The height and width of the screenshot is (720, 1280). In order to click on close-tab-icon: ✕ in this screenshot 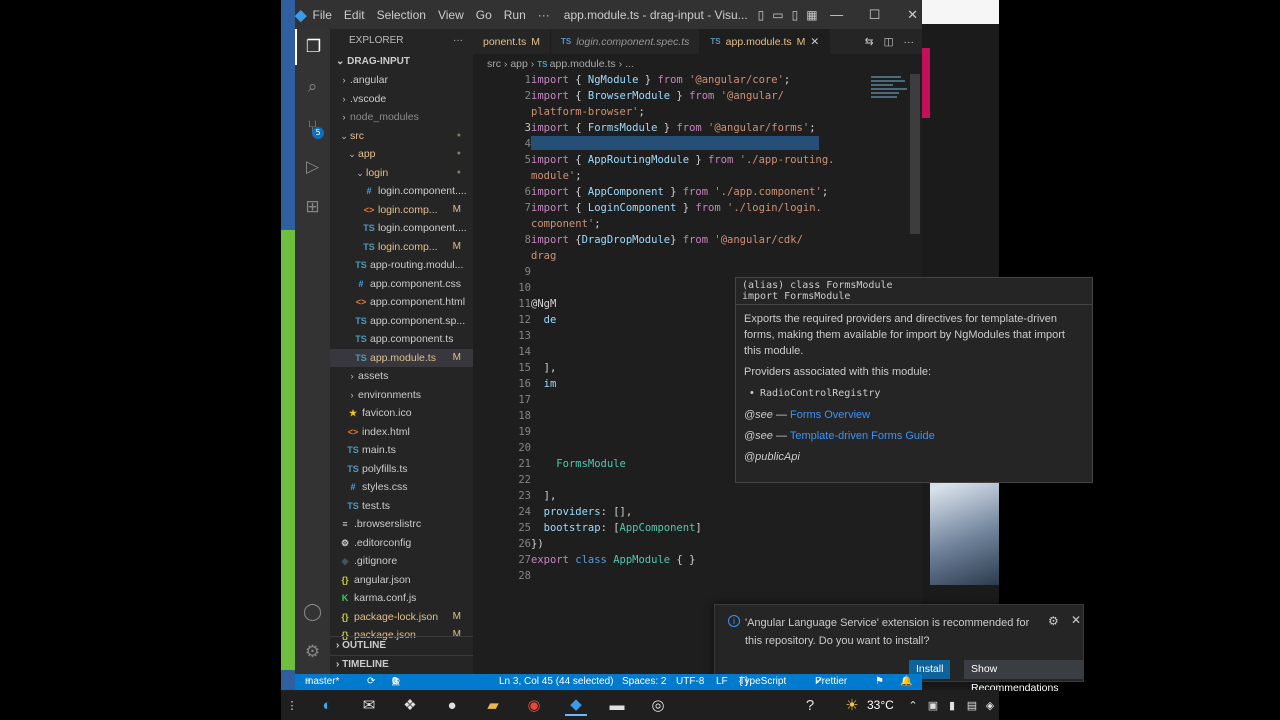, I will do `click(814, 42)`.